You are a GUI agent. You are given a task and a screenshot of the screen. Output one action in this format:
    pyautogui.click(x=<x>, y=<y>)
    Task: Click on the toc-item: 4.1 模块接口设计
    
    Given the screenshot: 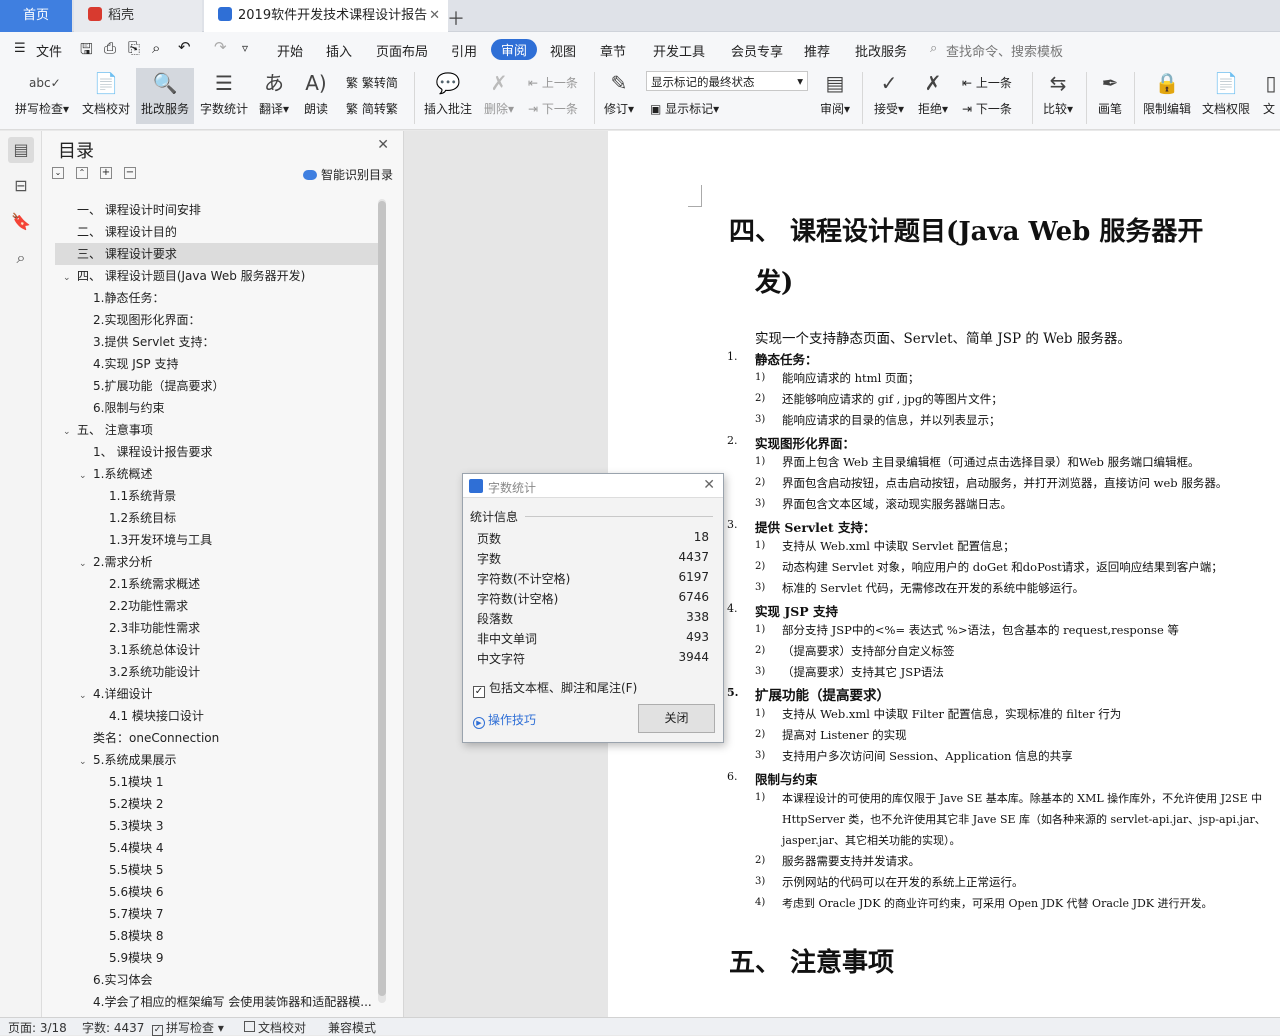 What is the action you would take?
    pyautogui.click(x=217, y=716)
    